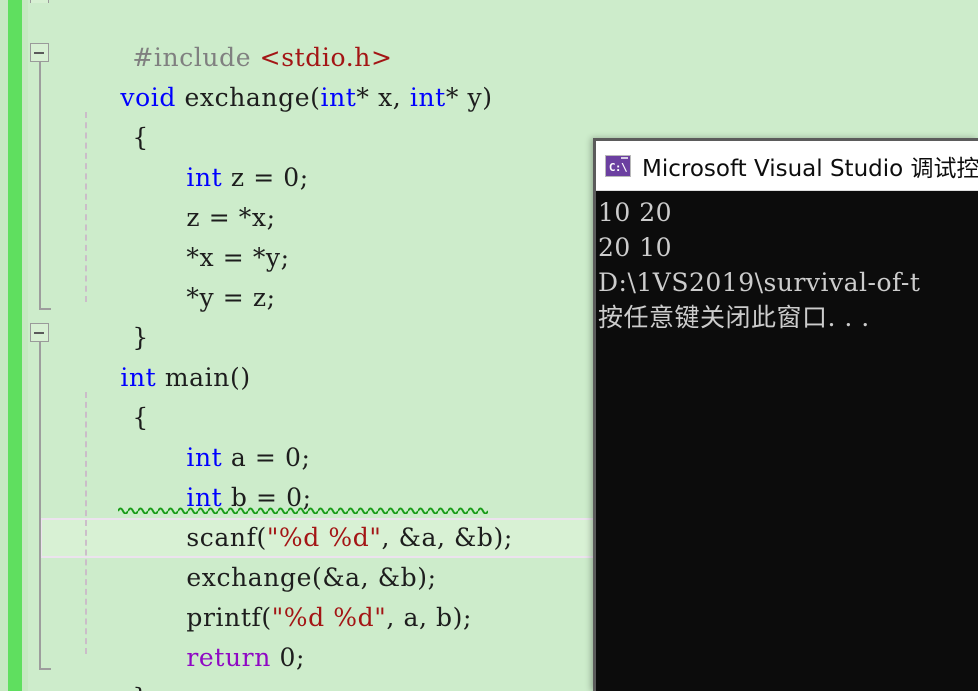 This screenshot has width=978, height=691. I want to click on code-line-2: void exchange(int* x, int* y), so click(260, 75).